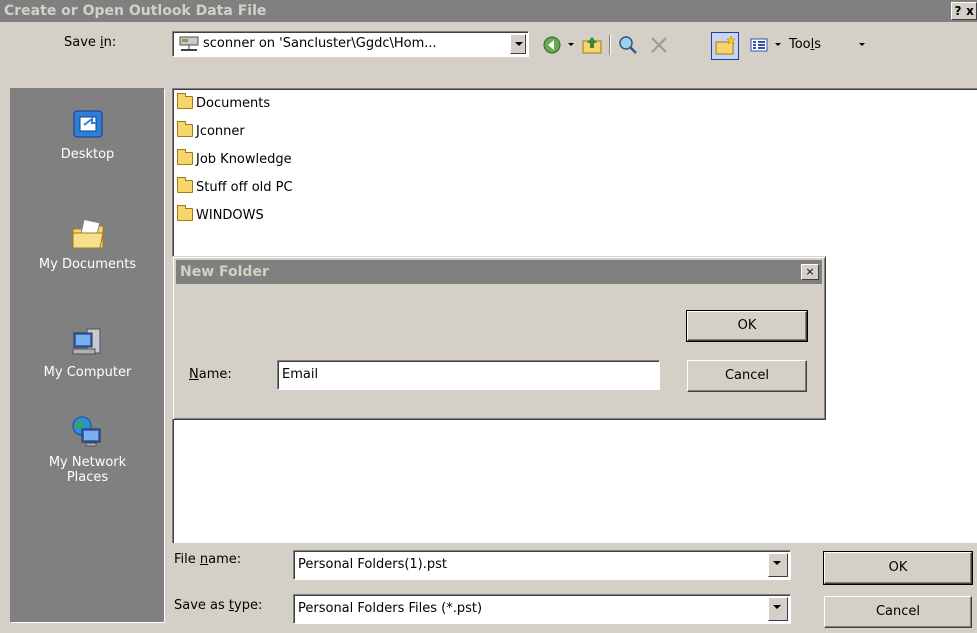 This screenshot has width=977, height=633. I want to click on save-in-label: Save in:, so click(90, 42).